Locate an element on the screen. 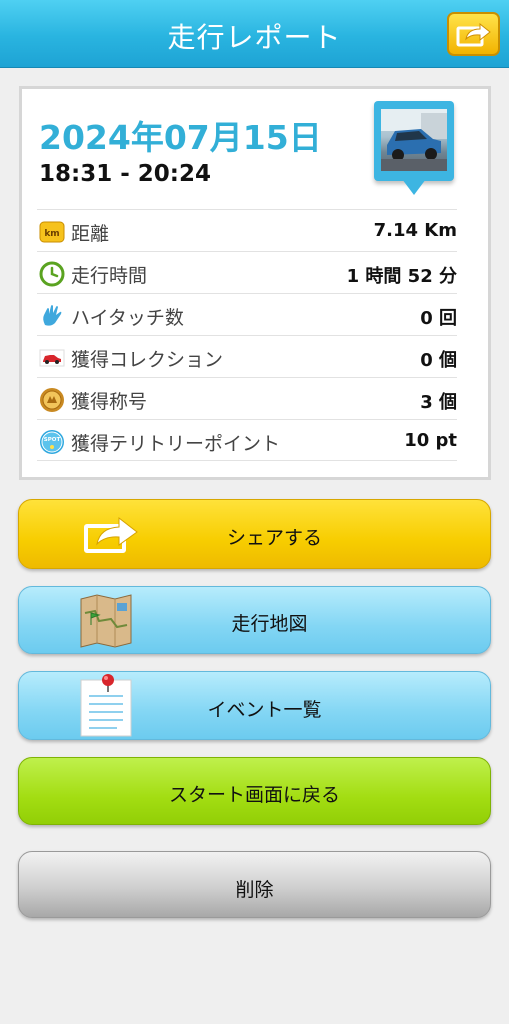 The height and width of the screenshot is (1024, 509). car-photo is located at coordinates (414, 140).